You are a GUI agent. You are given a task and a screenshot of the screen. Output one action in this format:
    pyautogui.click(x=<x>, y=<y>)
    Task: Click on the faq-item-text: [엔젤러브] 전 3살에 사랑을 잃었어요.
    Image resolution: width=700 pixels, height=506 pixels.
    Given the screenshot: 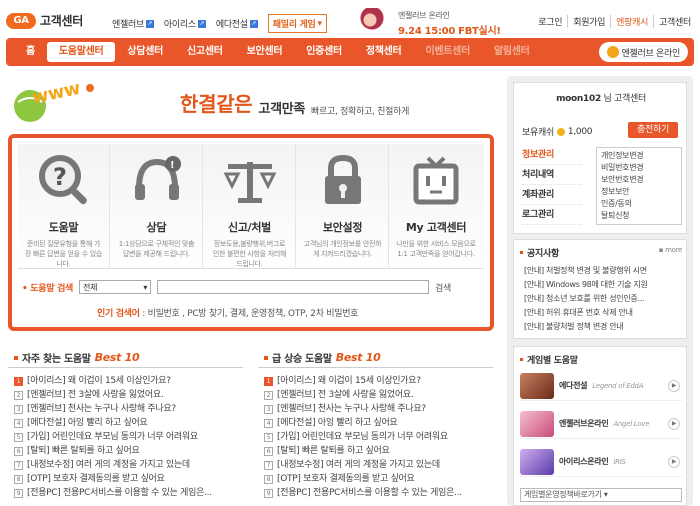 What is the action you would take?
    pyautogui.click(x=345, y=395)
    